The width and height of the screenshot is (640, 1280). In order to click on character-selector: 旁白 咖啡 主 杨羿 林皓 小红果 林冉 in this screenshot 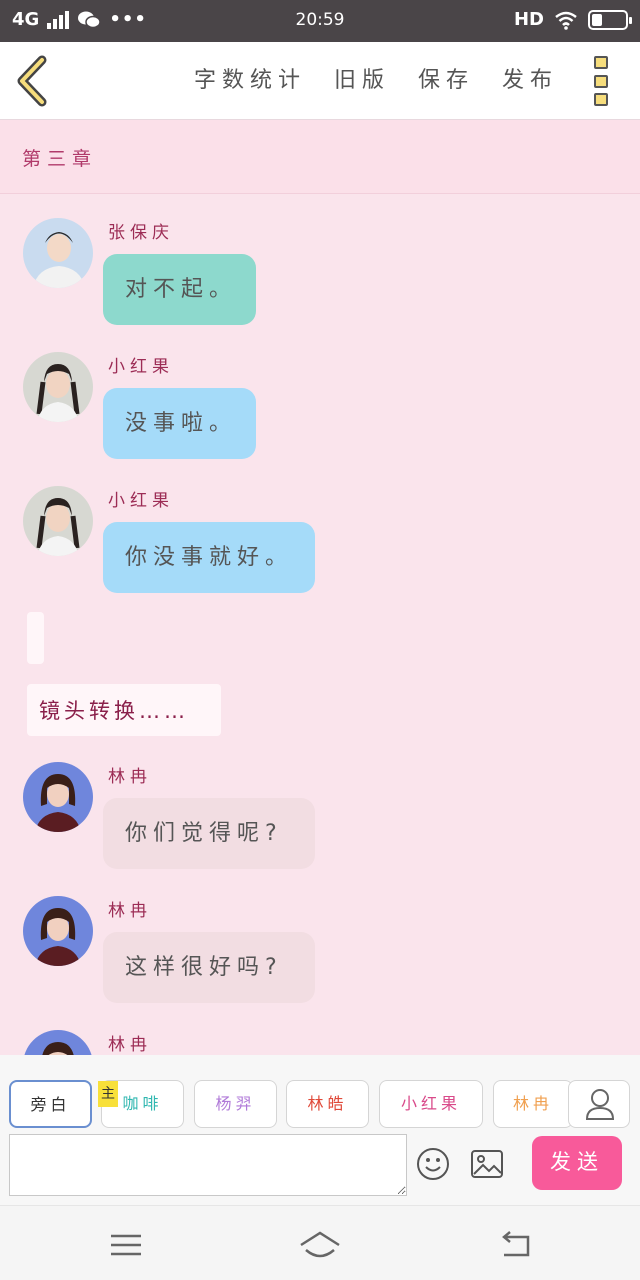, I will do `click(320, 1093)`.